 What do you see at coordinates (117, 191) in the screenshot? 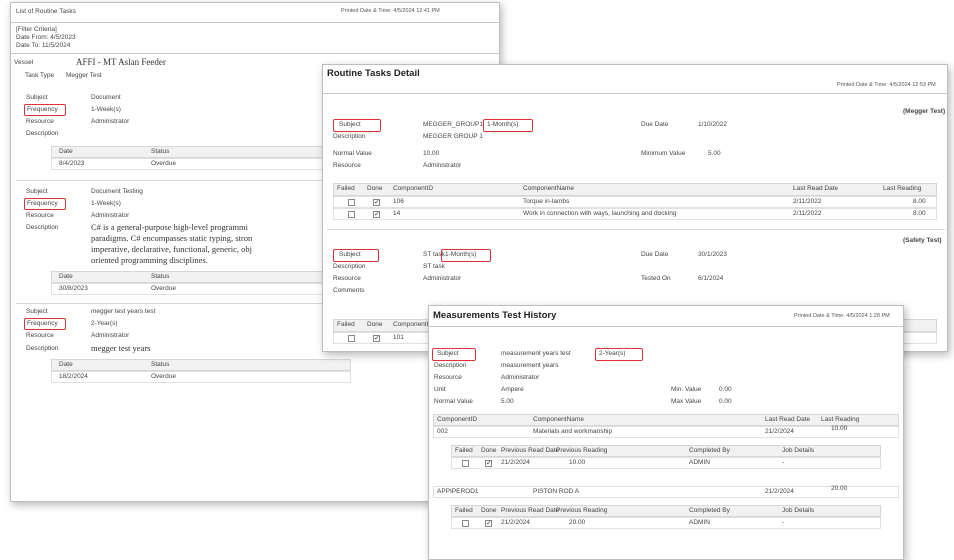
I see `task-subject: Document Testing` at bounding box center [117, 191].